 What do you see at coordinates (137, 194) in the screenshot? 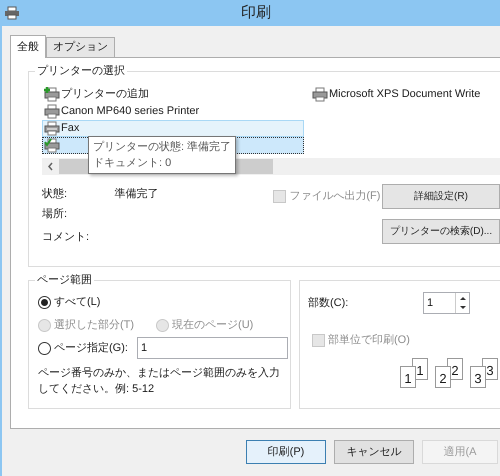
I see `status-value: 準備完了` at bounding box center [137, 194].